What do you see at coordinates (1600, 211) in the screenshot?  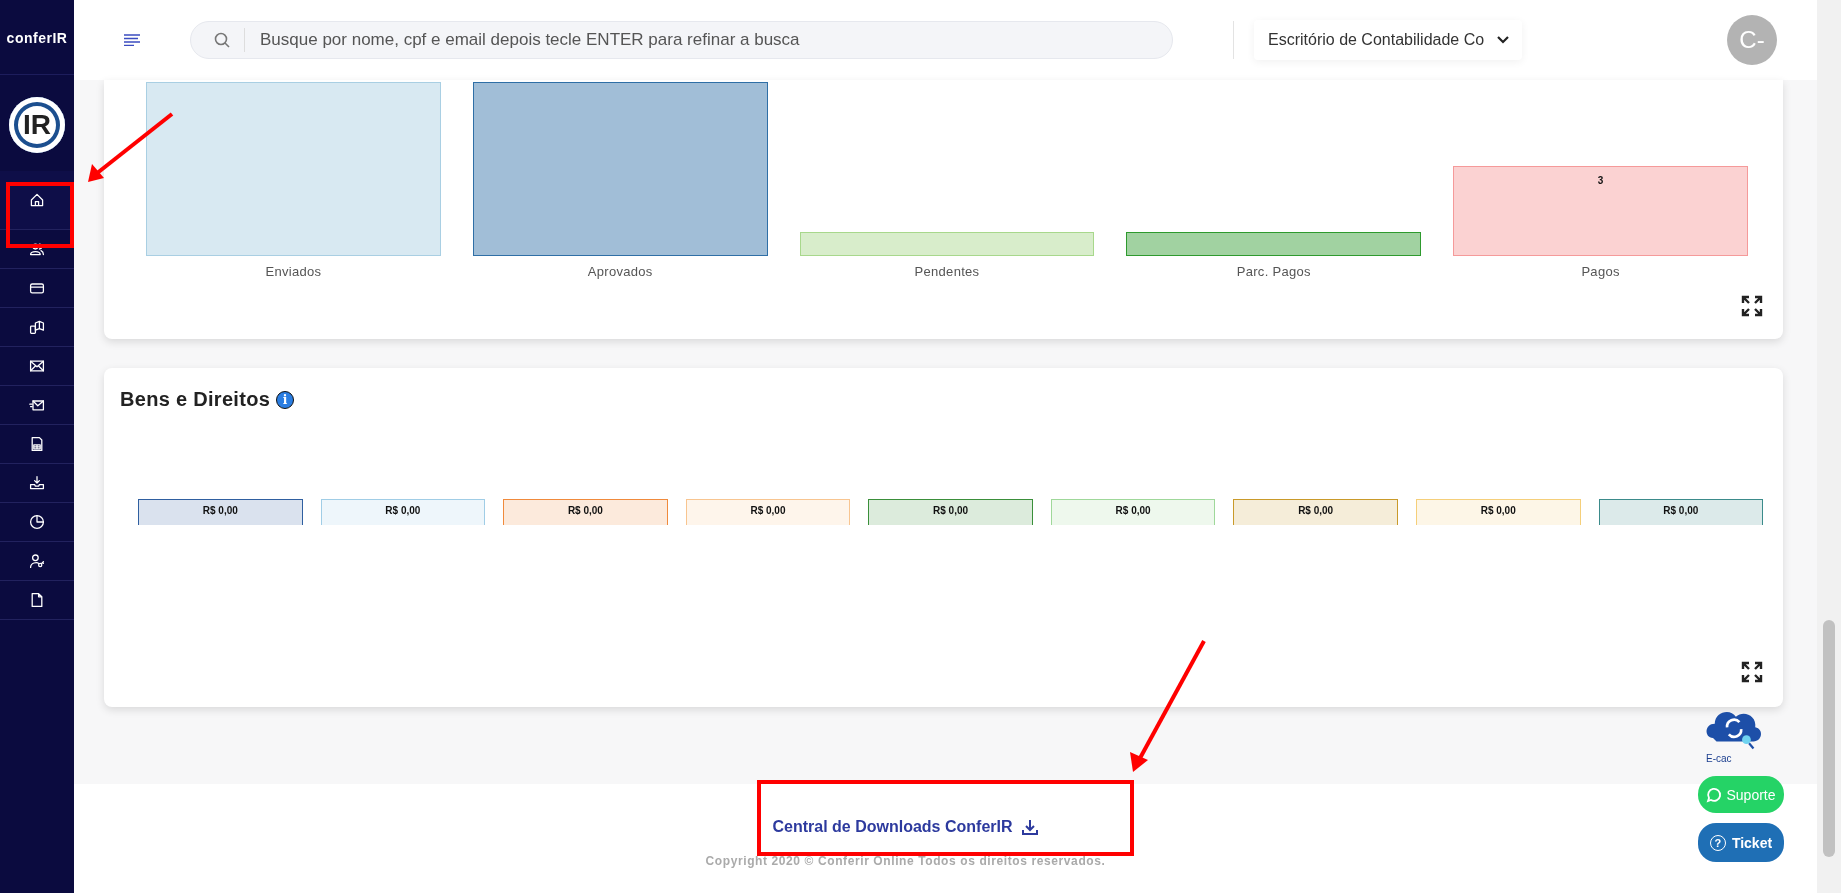 I see `chart-bar: 3` at bounding box center [1600, 211].